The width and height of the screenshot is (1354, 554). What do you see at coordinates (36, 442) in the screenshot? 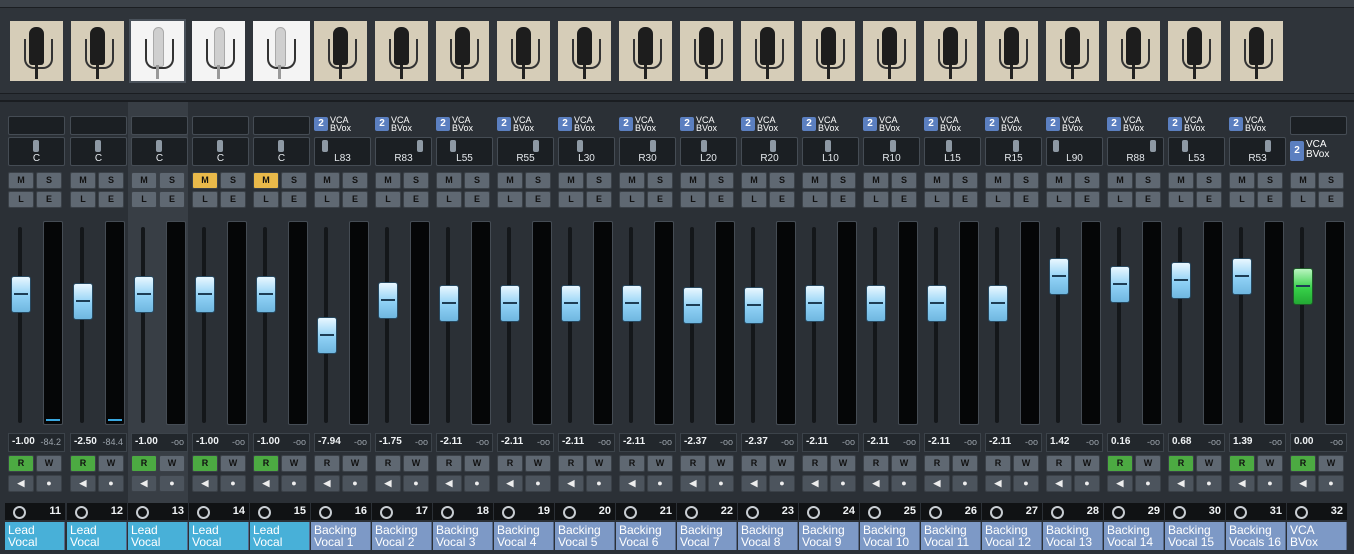
I see `volume-readout: -1.00 -84.2` at bounding box center [36, 442].